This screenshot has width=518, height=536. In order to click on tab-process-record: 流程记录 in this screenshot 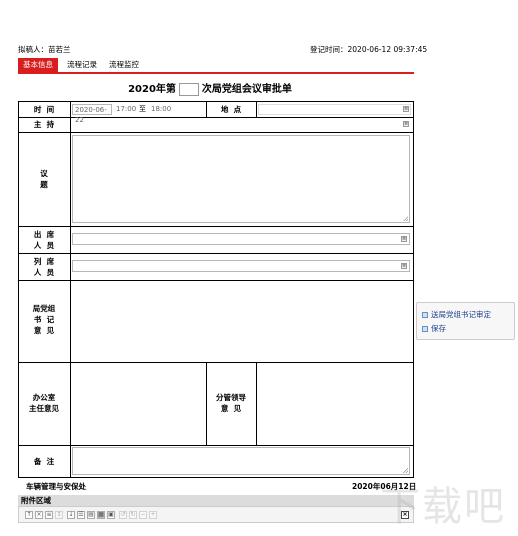, I will do `click(82, 65)`.